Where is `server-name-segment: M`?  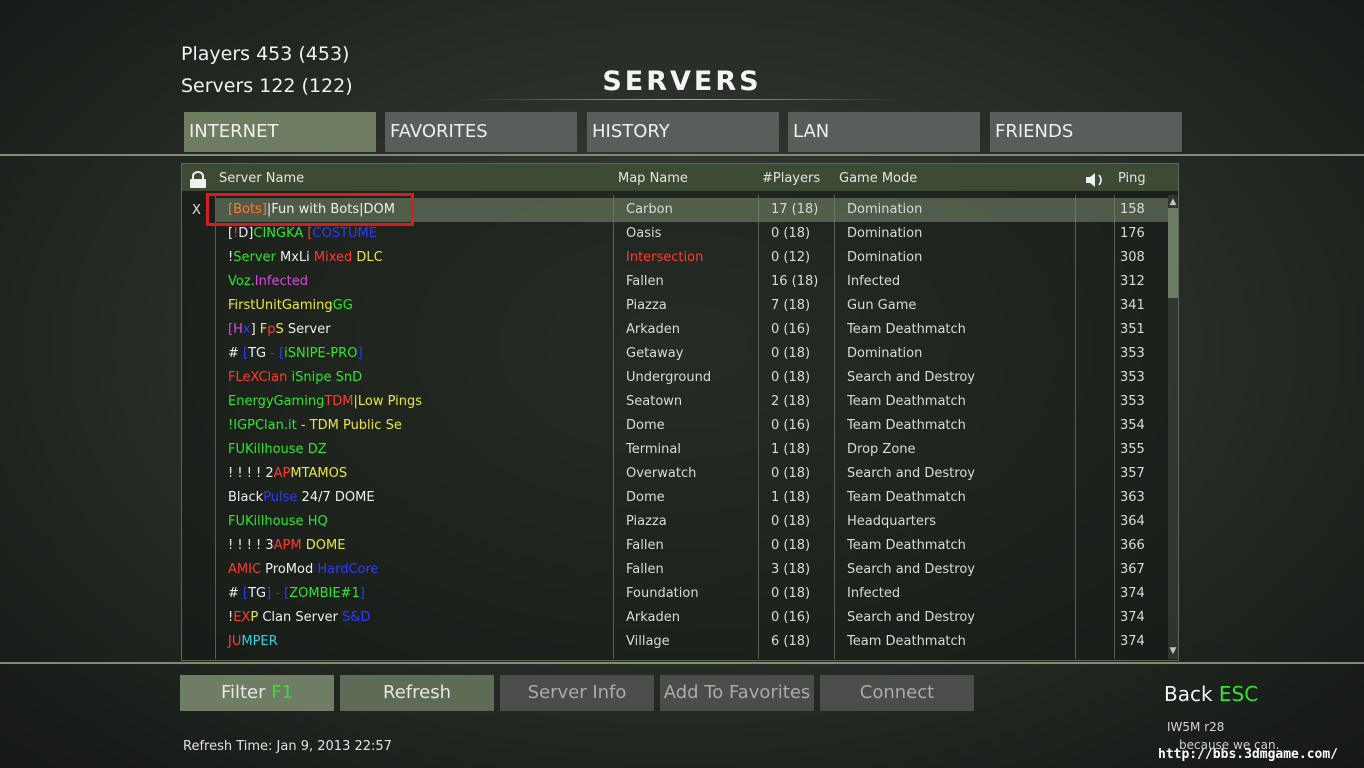 server-name-segment: M is located at coordinates (296, 473).